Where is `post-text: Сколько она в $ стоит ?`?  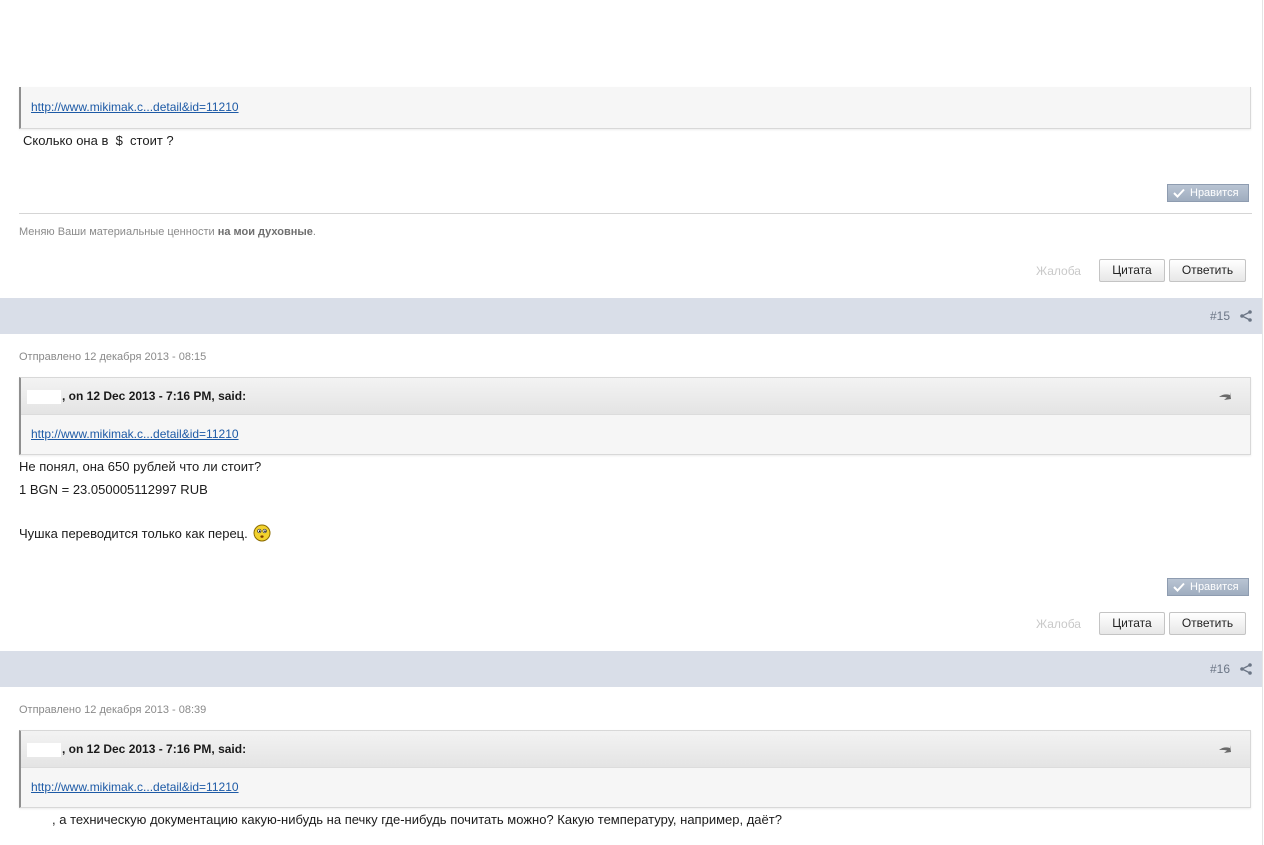 post-text: Сколько она в $ стоит ? is located at coordinates (98, 140).